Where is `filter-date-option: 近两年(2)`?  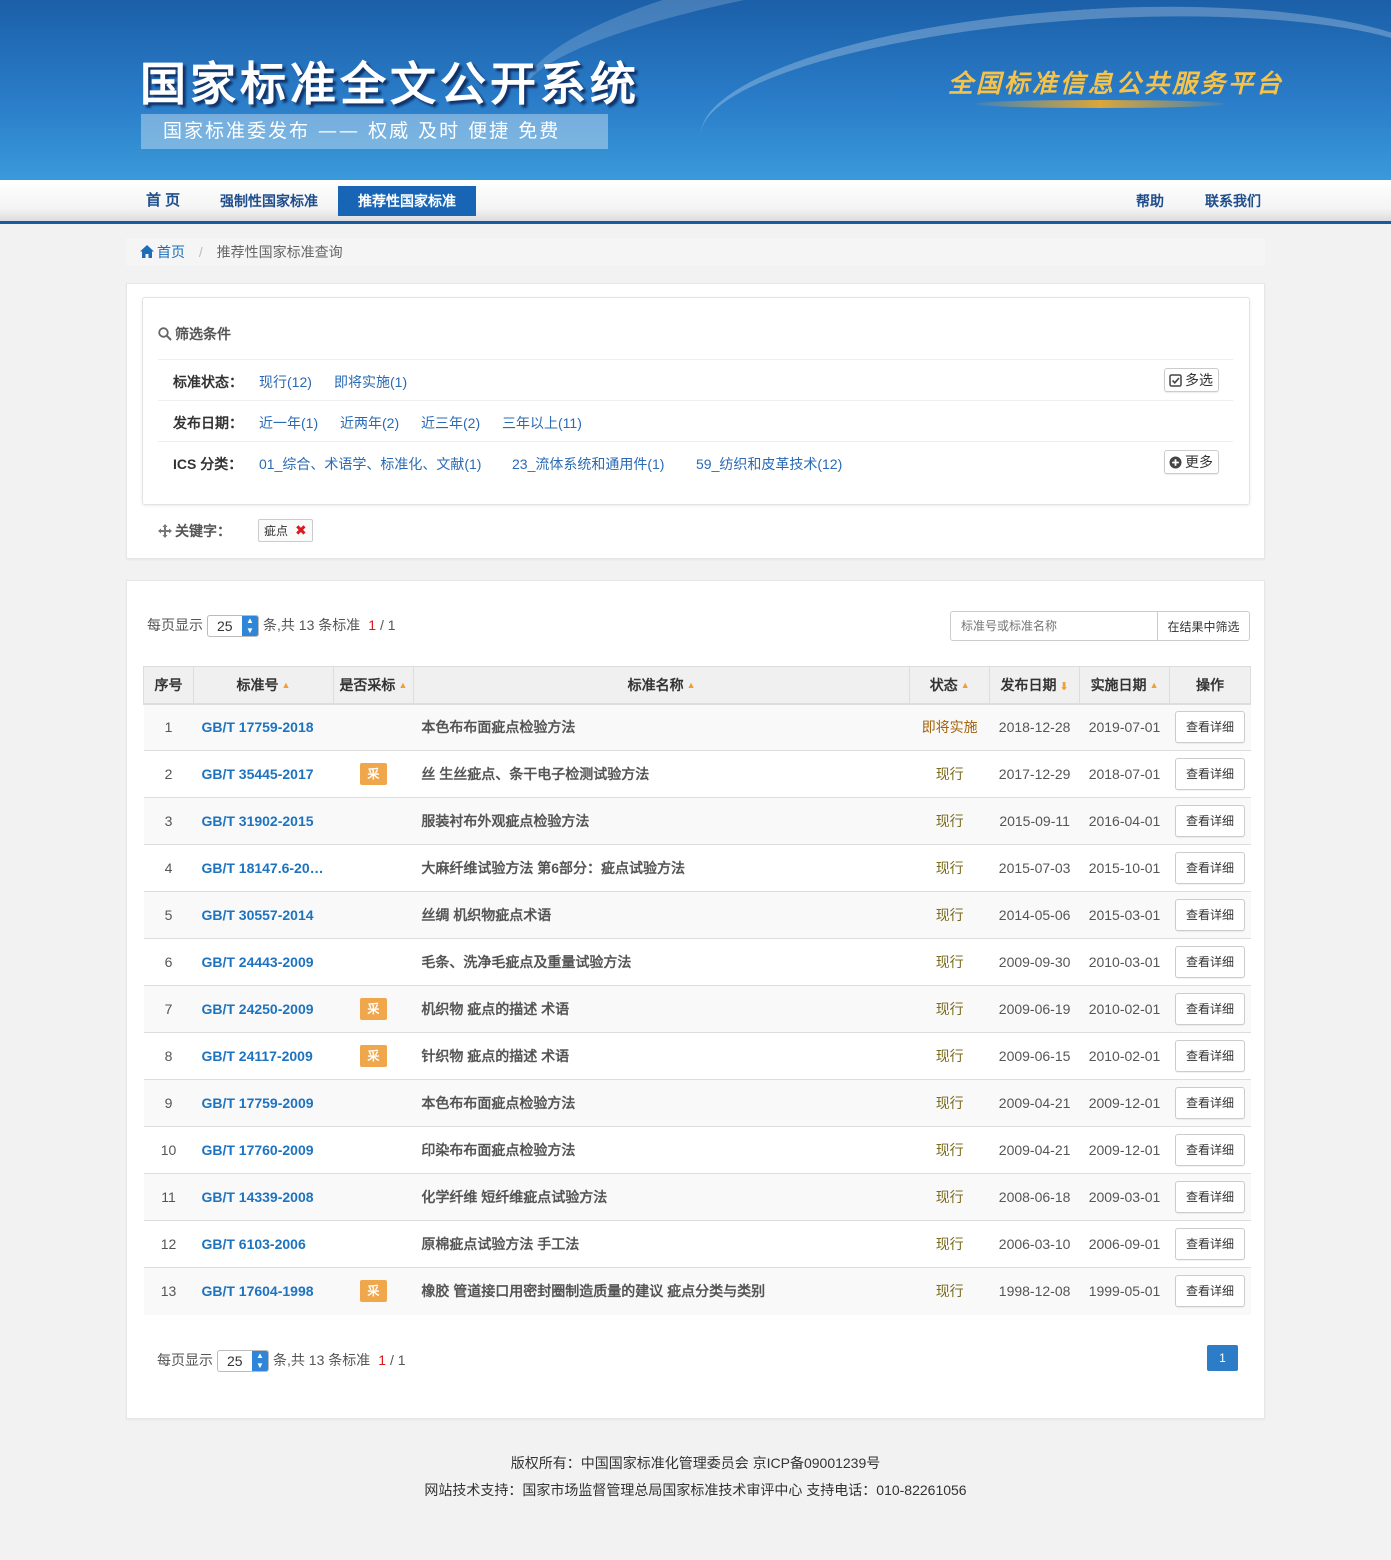 filter-date-option: 近两年(2) is located at coordinates (369, 423).